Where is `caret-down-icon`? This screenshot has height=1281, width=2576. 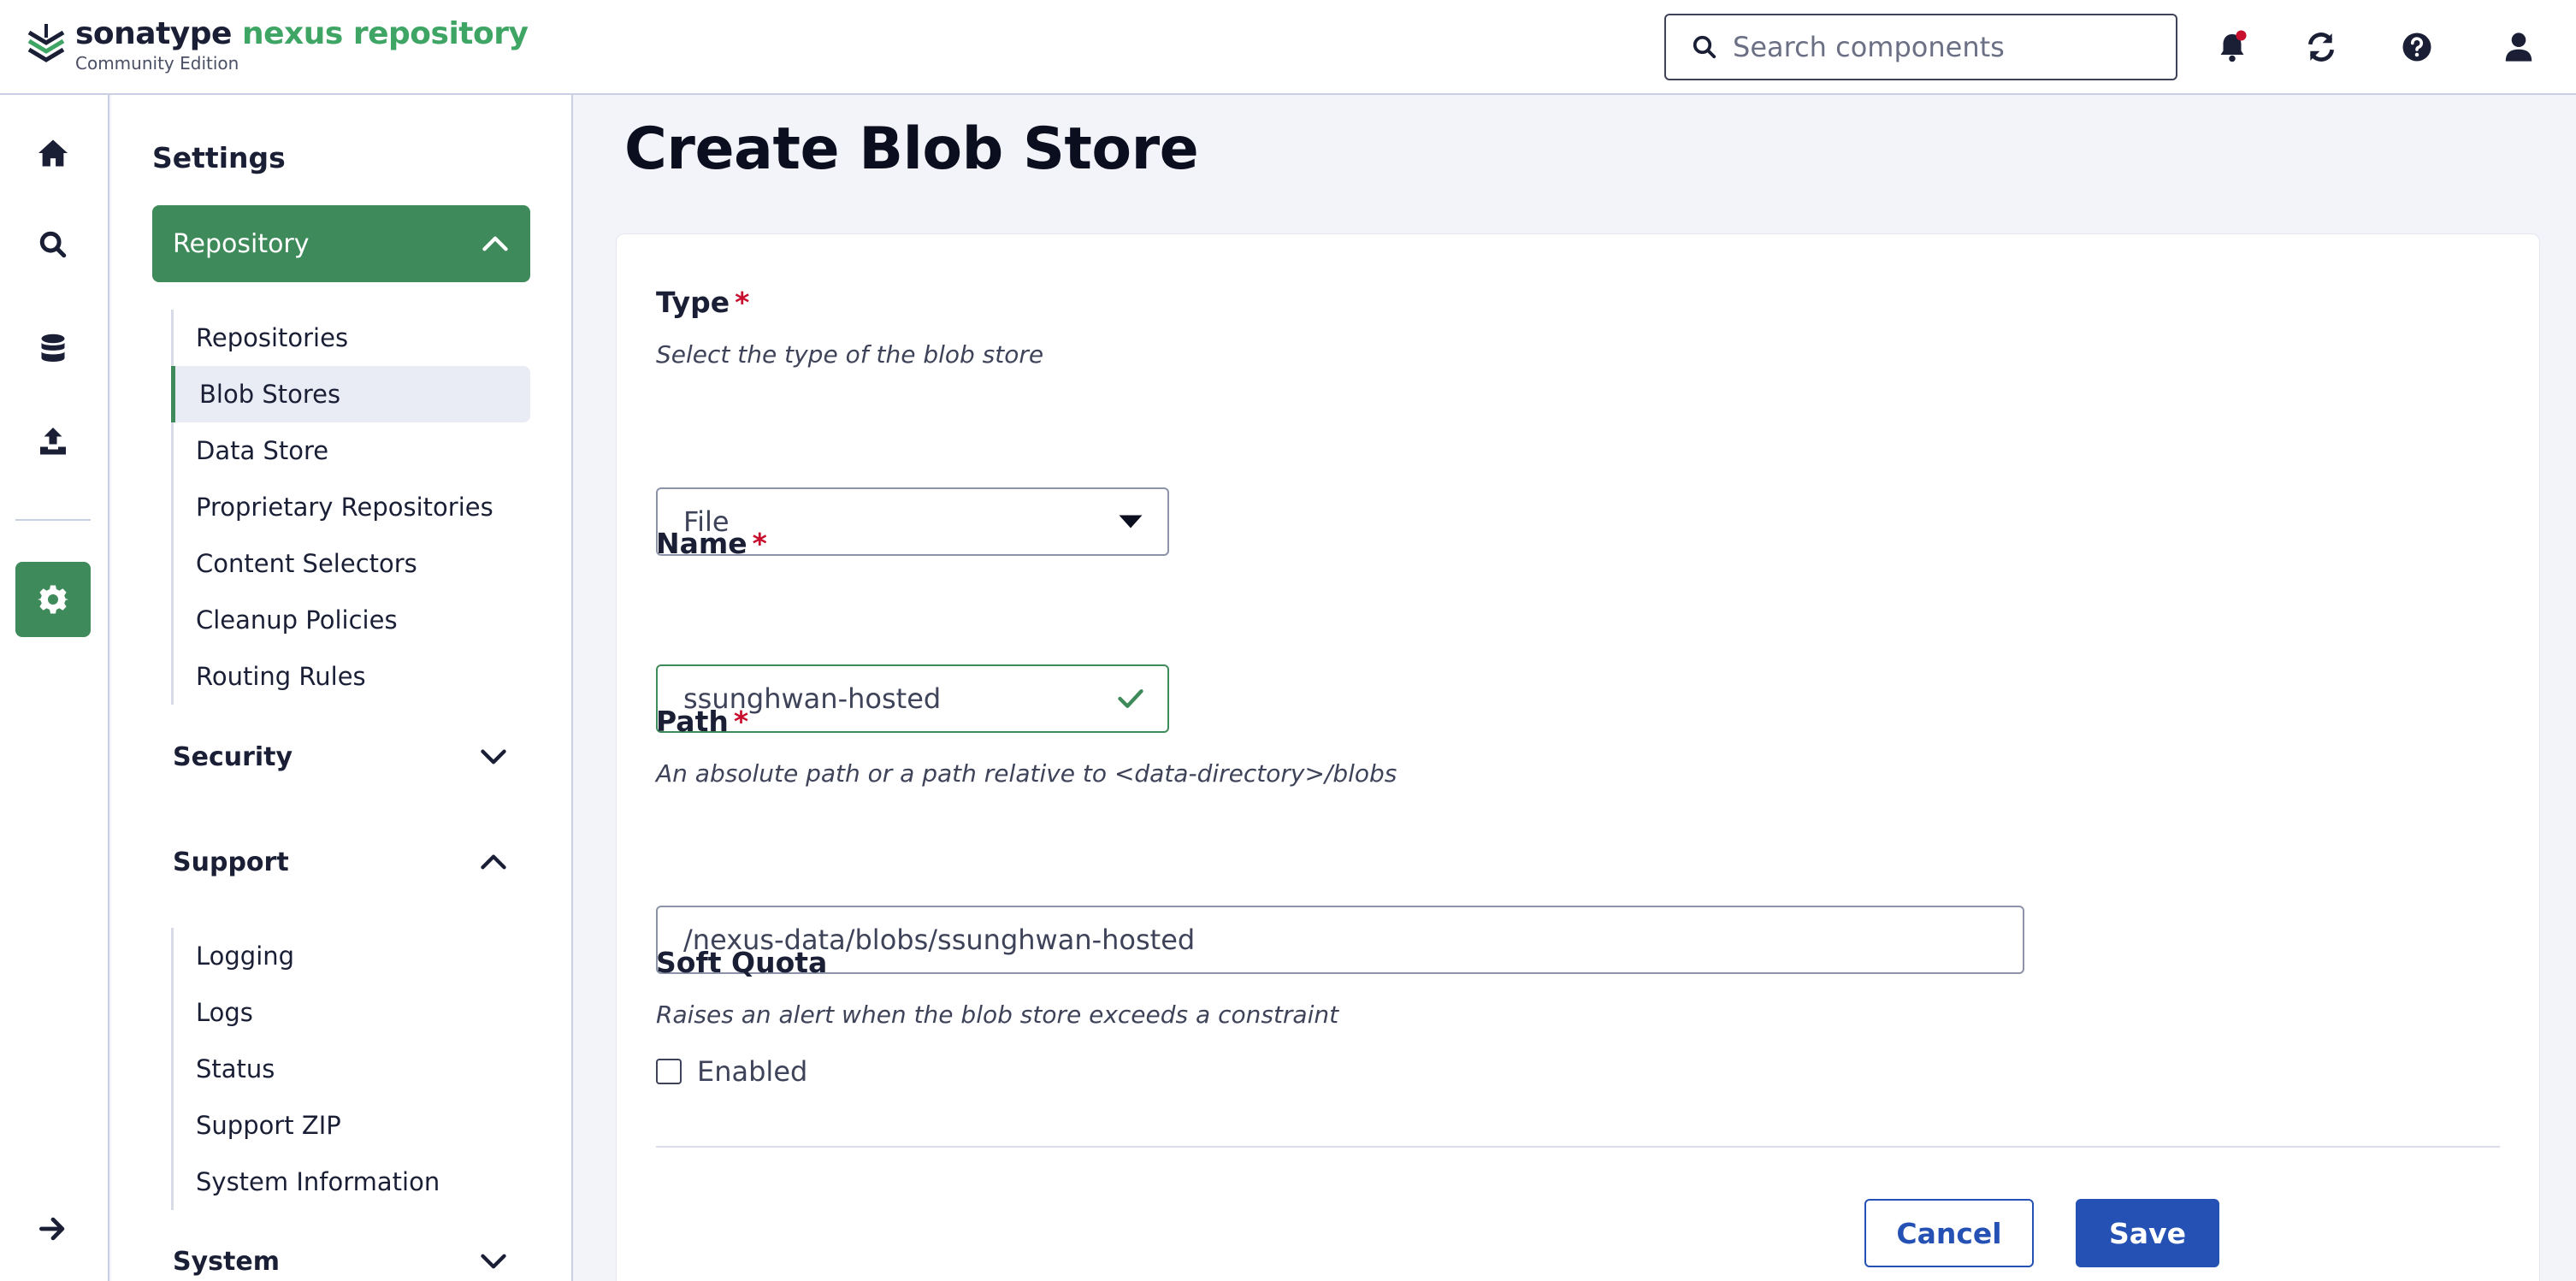 caret-down-icon is located at coordinates (1131, 521).